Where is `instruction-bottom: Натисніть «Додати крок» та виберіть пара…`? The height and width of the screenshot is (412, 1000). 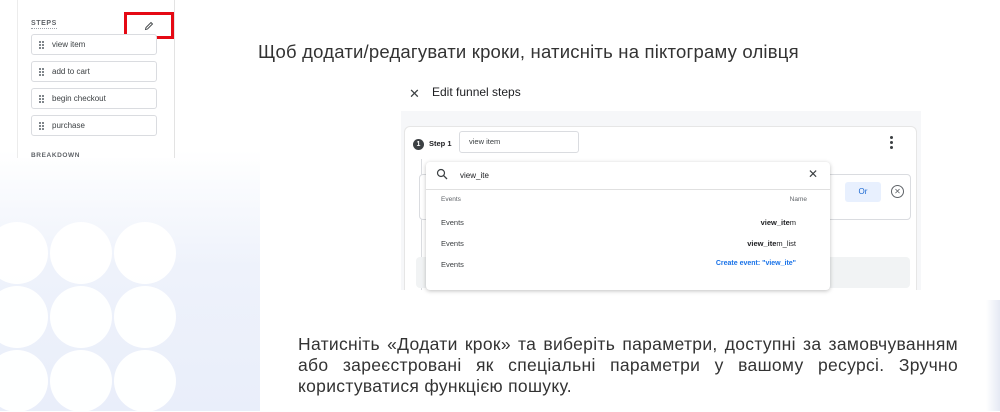
instruction-bottom: Натисніть «Додати крок» та виберіть пара… is located at coordinates (628, 365).